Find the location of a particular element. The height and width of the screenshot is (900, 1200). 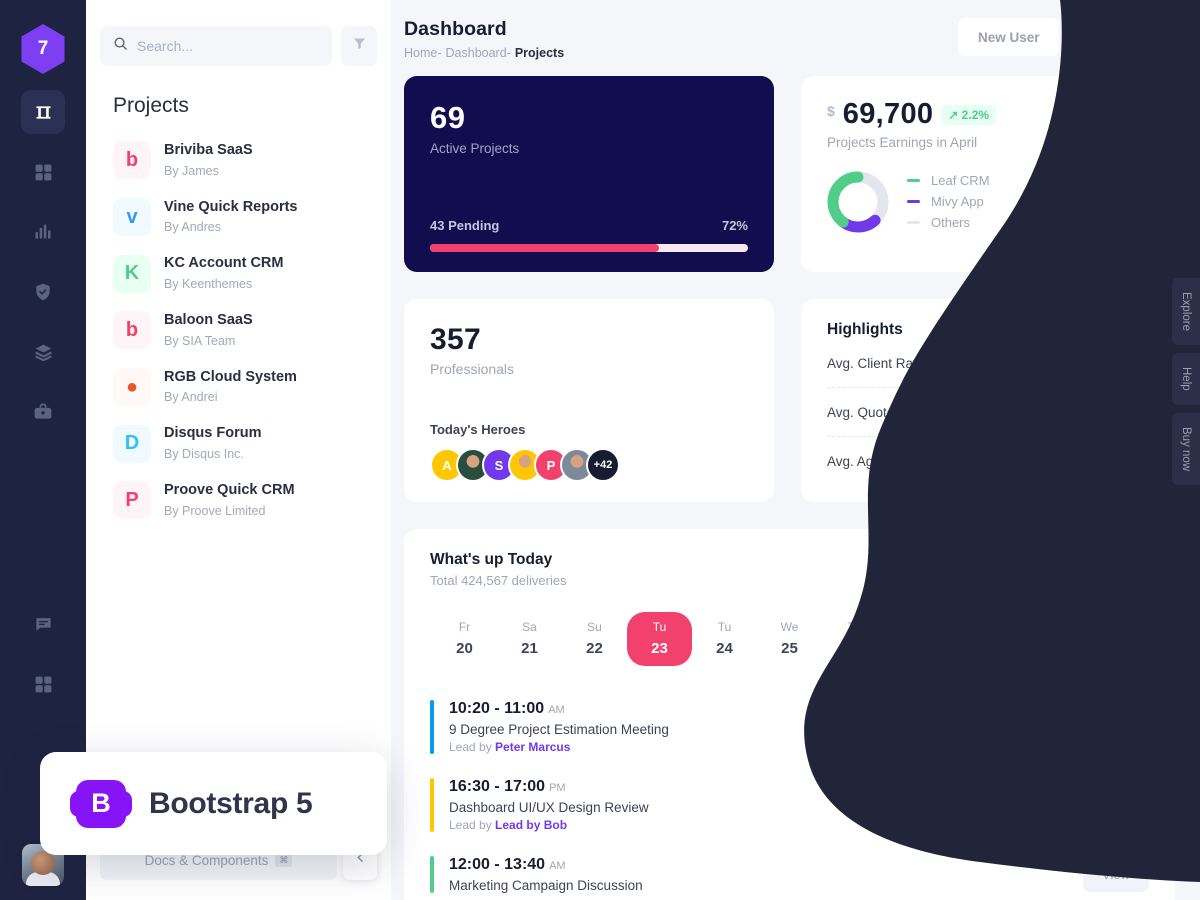

rail-item-analytics is located at coordinates (43, 232).